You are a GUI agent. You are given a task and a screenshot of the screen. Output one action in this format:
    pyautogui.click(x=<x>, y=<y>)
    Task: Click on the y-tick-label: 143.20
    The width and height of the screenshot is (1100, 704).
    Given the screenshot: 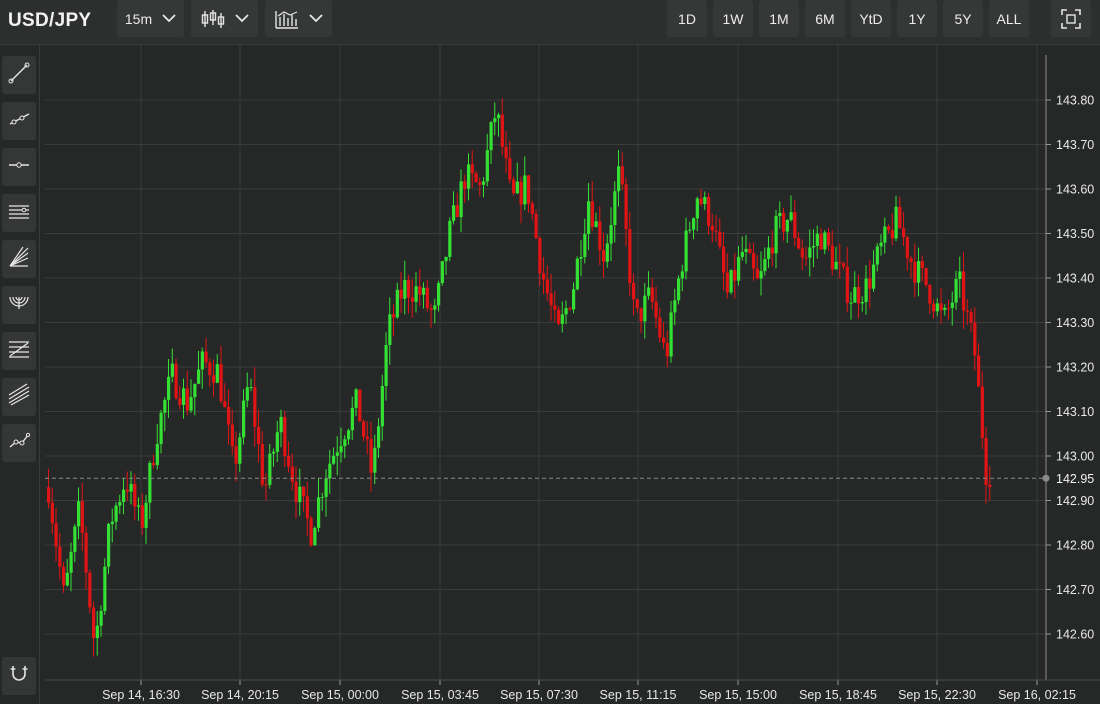 What is the action you would take?
    pyautogui.click(x=1075, y=368)
    